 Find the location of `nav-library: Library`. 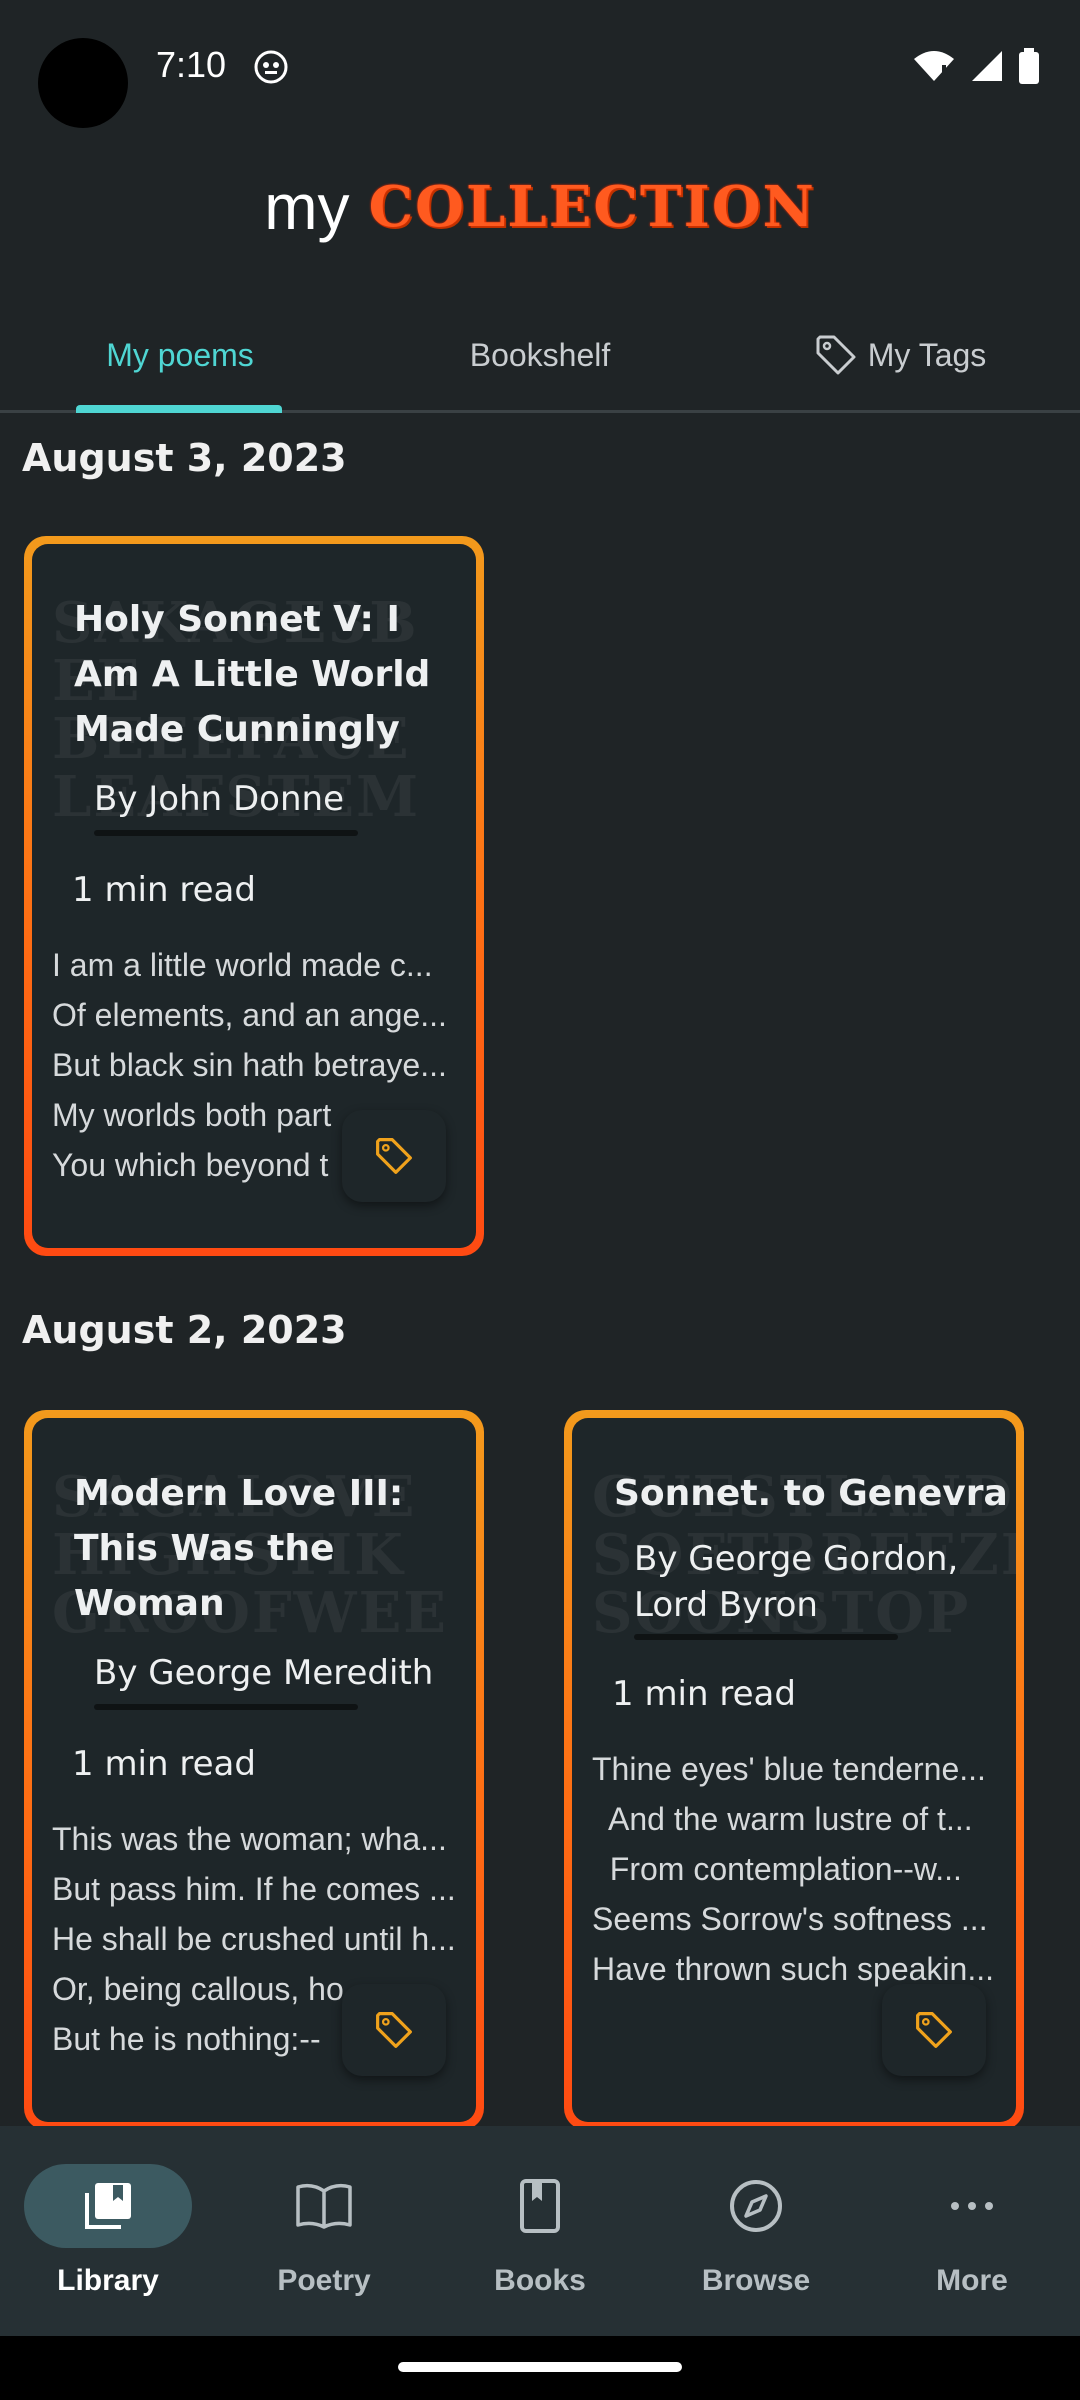

nav-library: Library is located at coordinates (108, 2231).